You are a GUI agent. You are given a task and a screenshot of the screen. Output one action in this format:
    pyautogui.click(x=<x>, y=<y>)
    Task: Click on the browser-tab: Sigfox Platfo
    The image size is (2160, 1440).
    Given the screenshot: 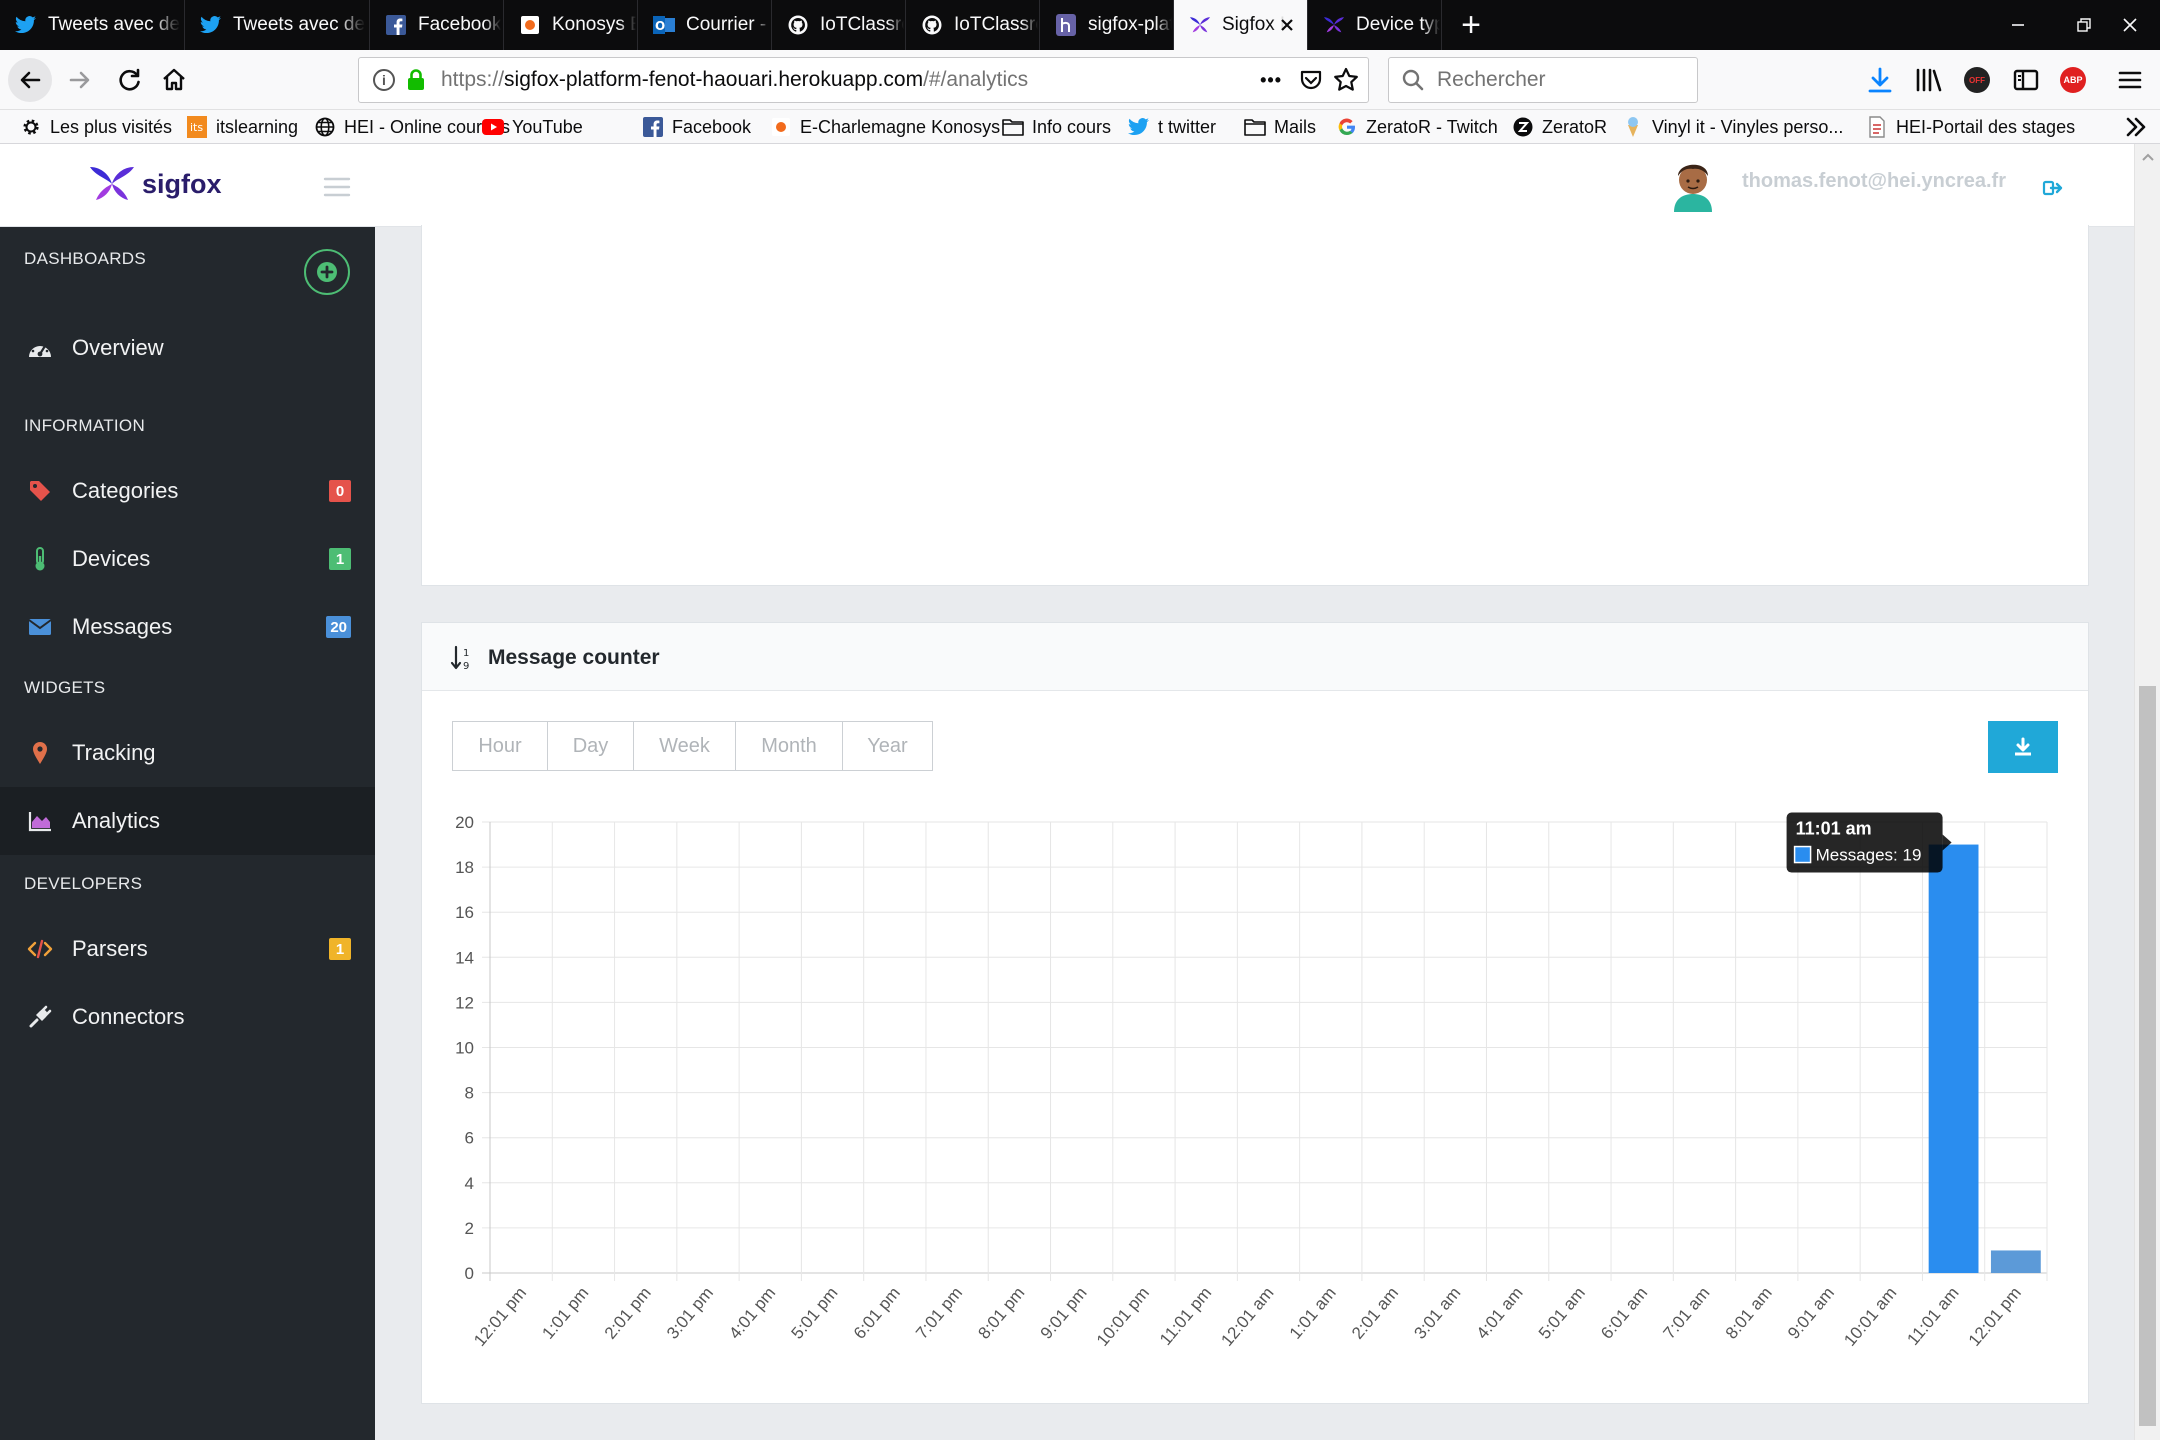 What is the action you would take?
    pyautogui.click(x=1241, y=25)
    